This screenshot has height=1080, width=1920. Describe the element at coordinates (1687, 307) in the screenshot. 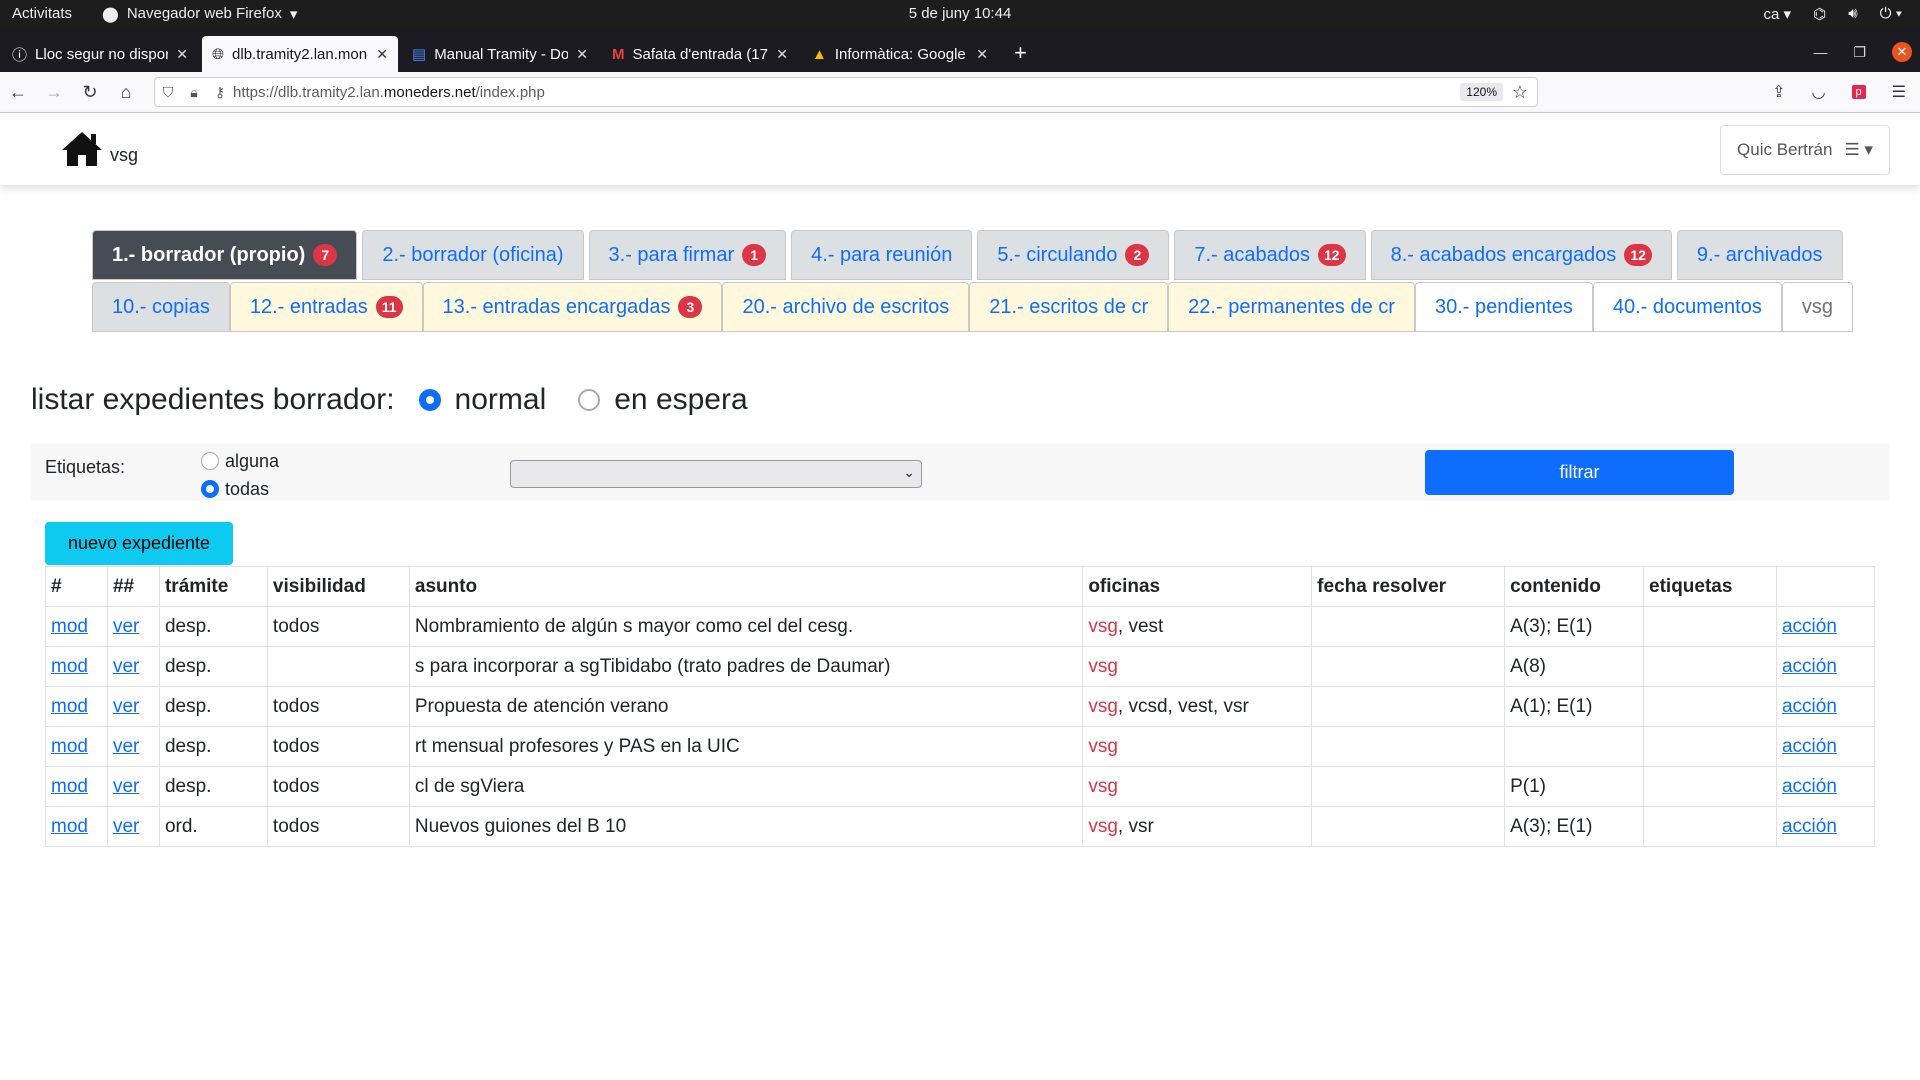

I see `tab-documentos: 40.- documentos` at that location.